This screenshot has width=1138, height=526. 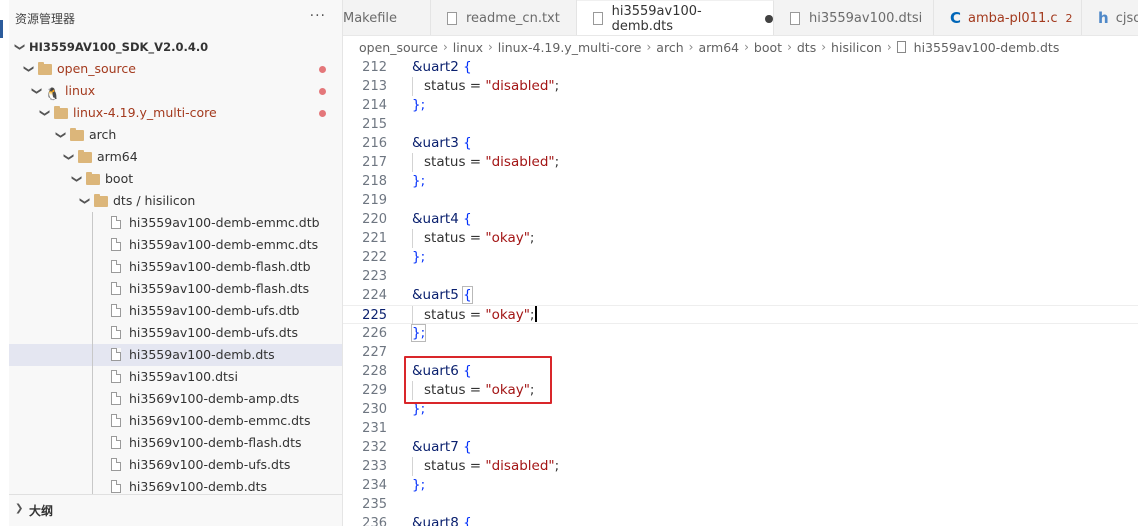 I want to click on line-number: 224, so click(x=374, y=295).